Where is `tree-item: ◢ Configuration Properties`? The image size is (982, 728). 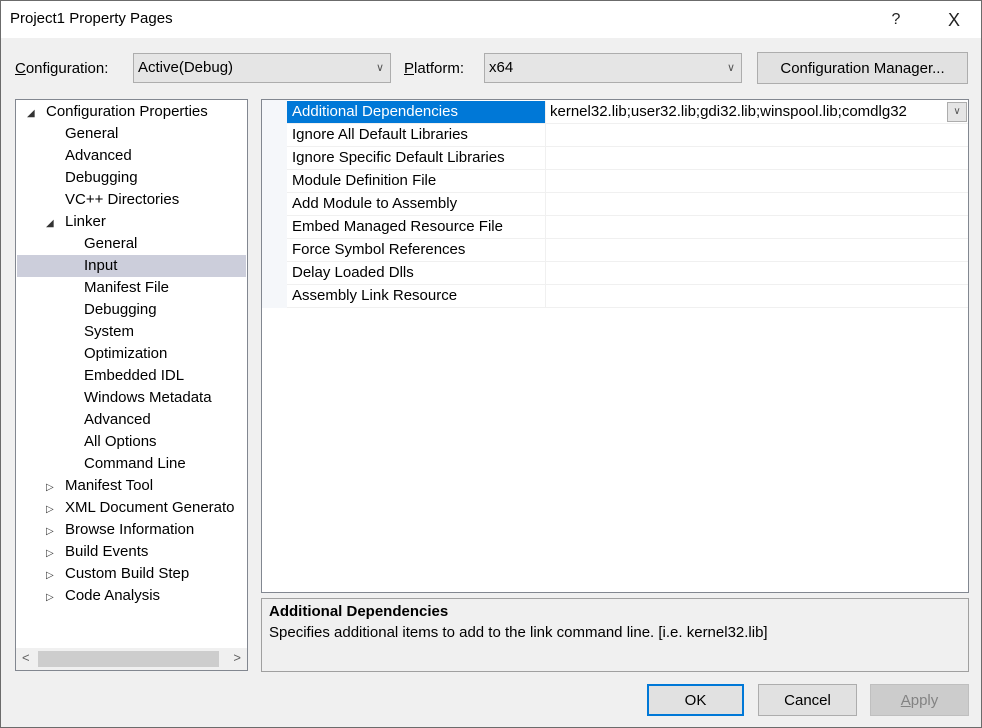
tree-item: ◢ Configuration Properties is located at coordinates (131, 112).